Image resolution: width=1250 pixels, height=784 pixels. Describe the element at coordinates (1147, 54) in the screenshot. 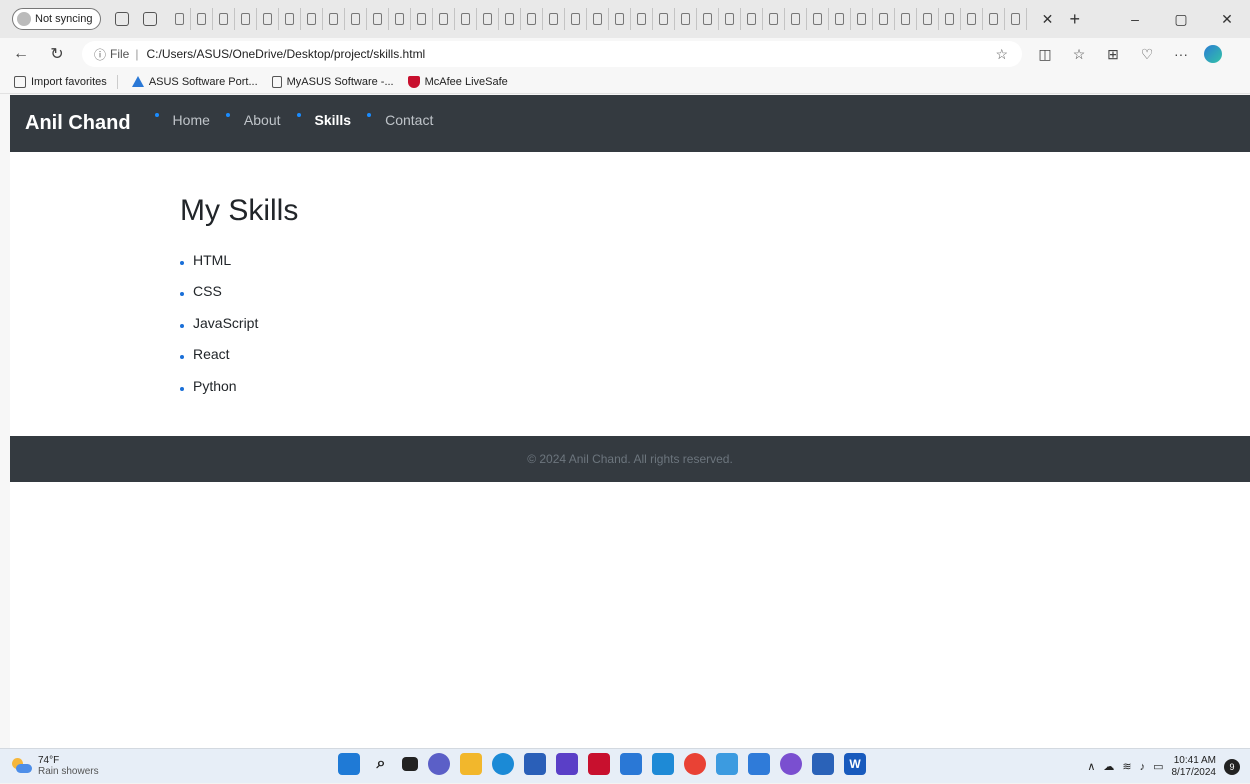

I see `browser-essentials-icon: ♡` at that location.